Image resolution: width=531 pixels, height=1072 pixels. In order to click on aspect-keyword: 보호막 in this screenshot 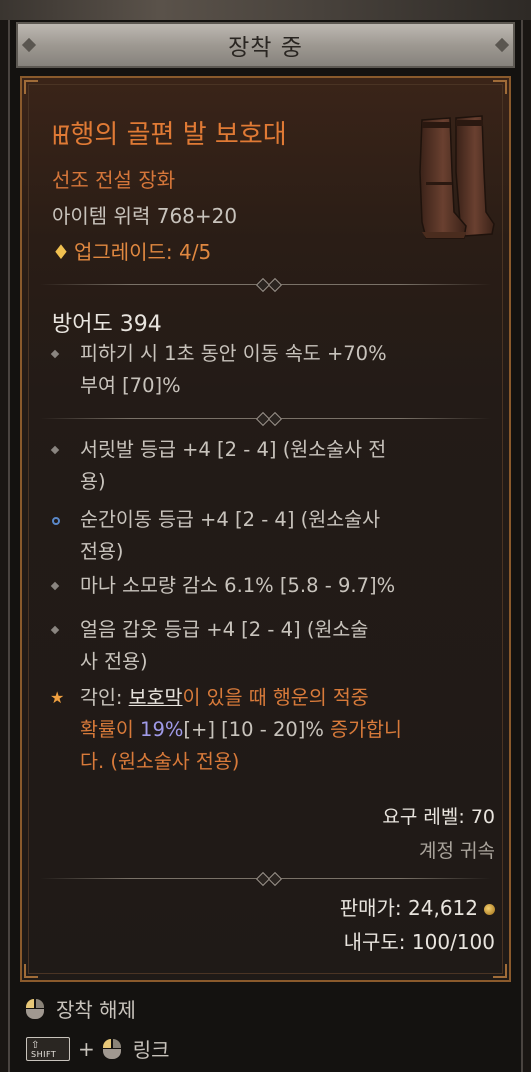, I will do `click(156, 697)`.